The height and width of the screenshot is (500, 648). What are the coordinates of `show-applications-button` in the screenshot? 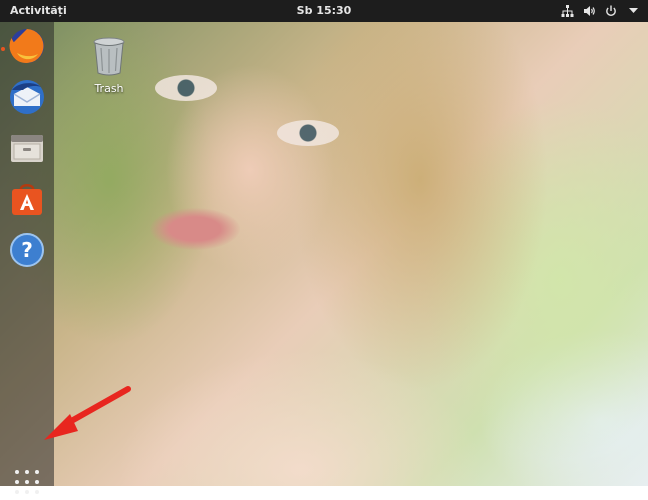 It's located at (29, 484).